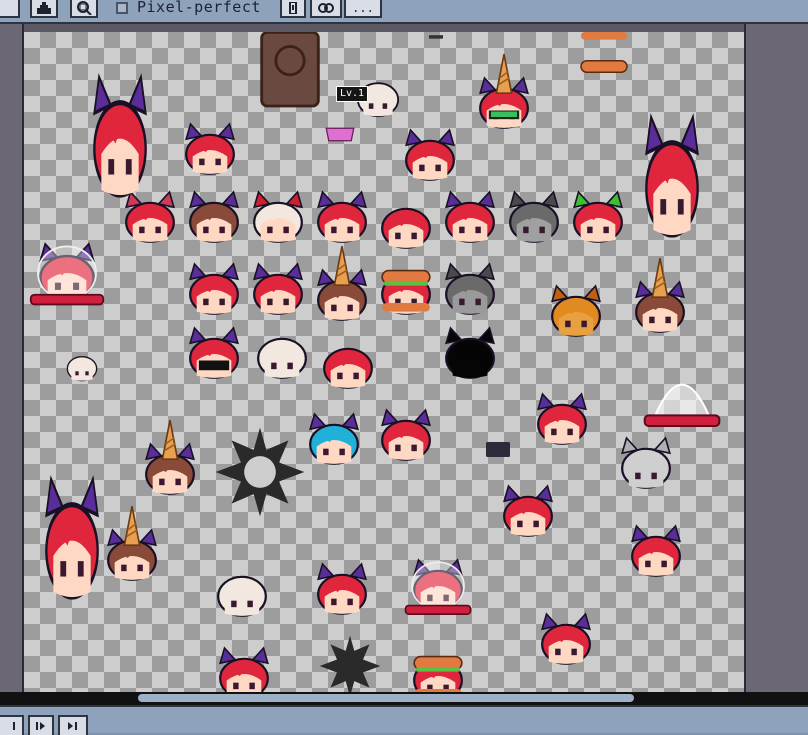  I want to click on ink-tool-button, so click(44, 9).